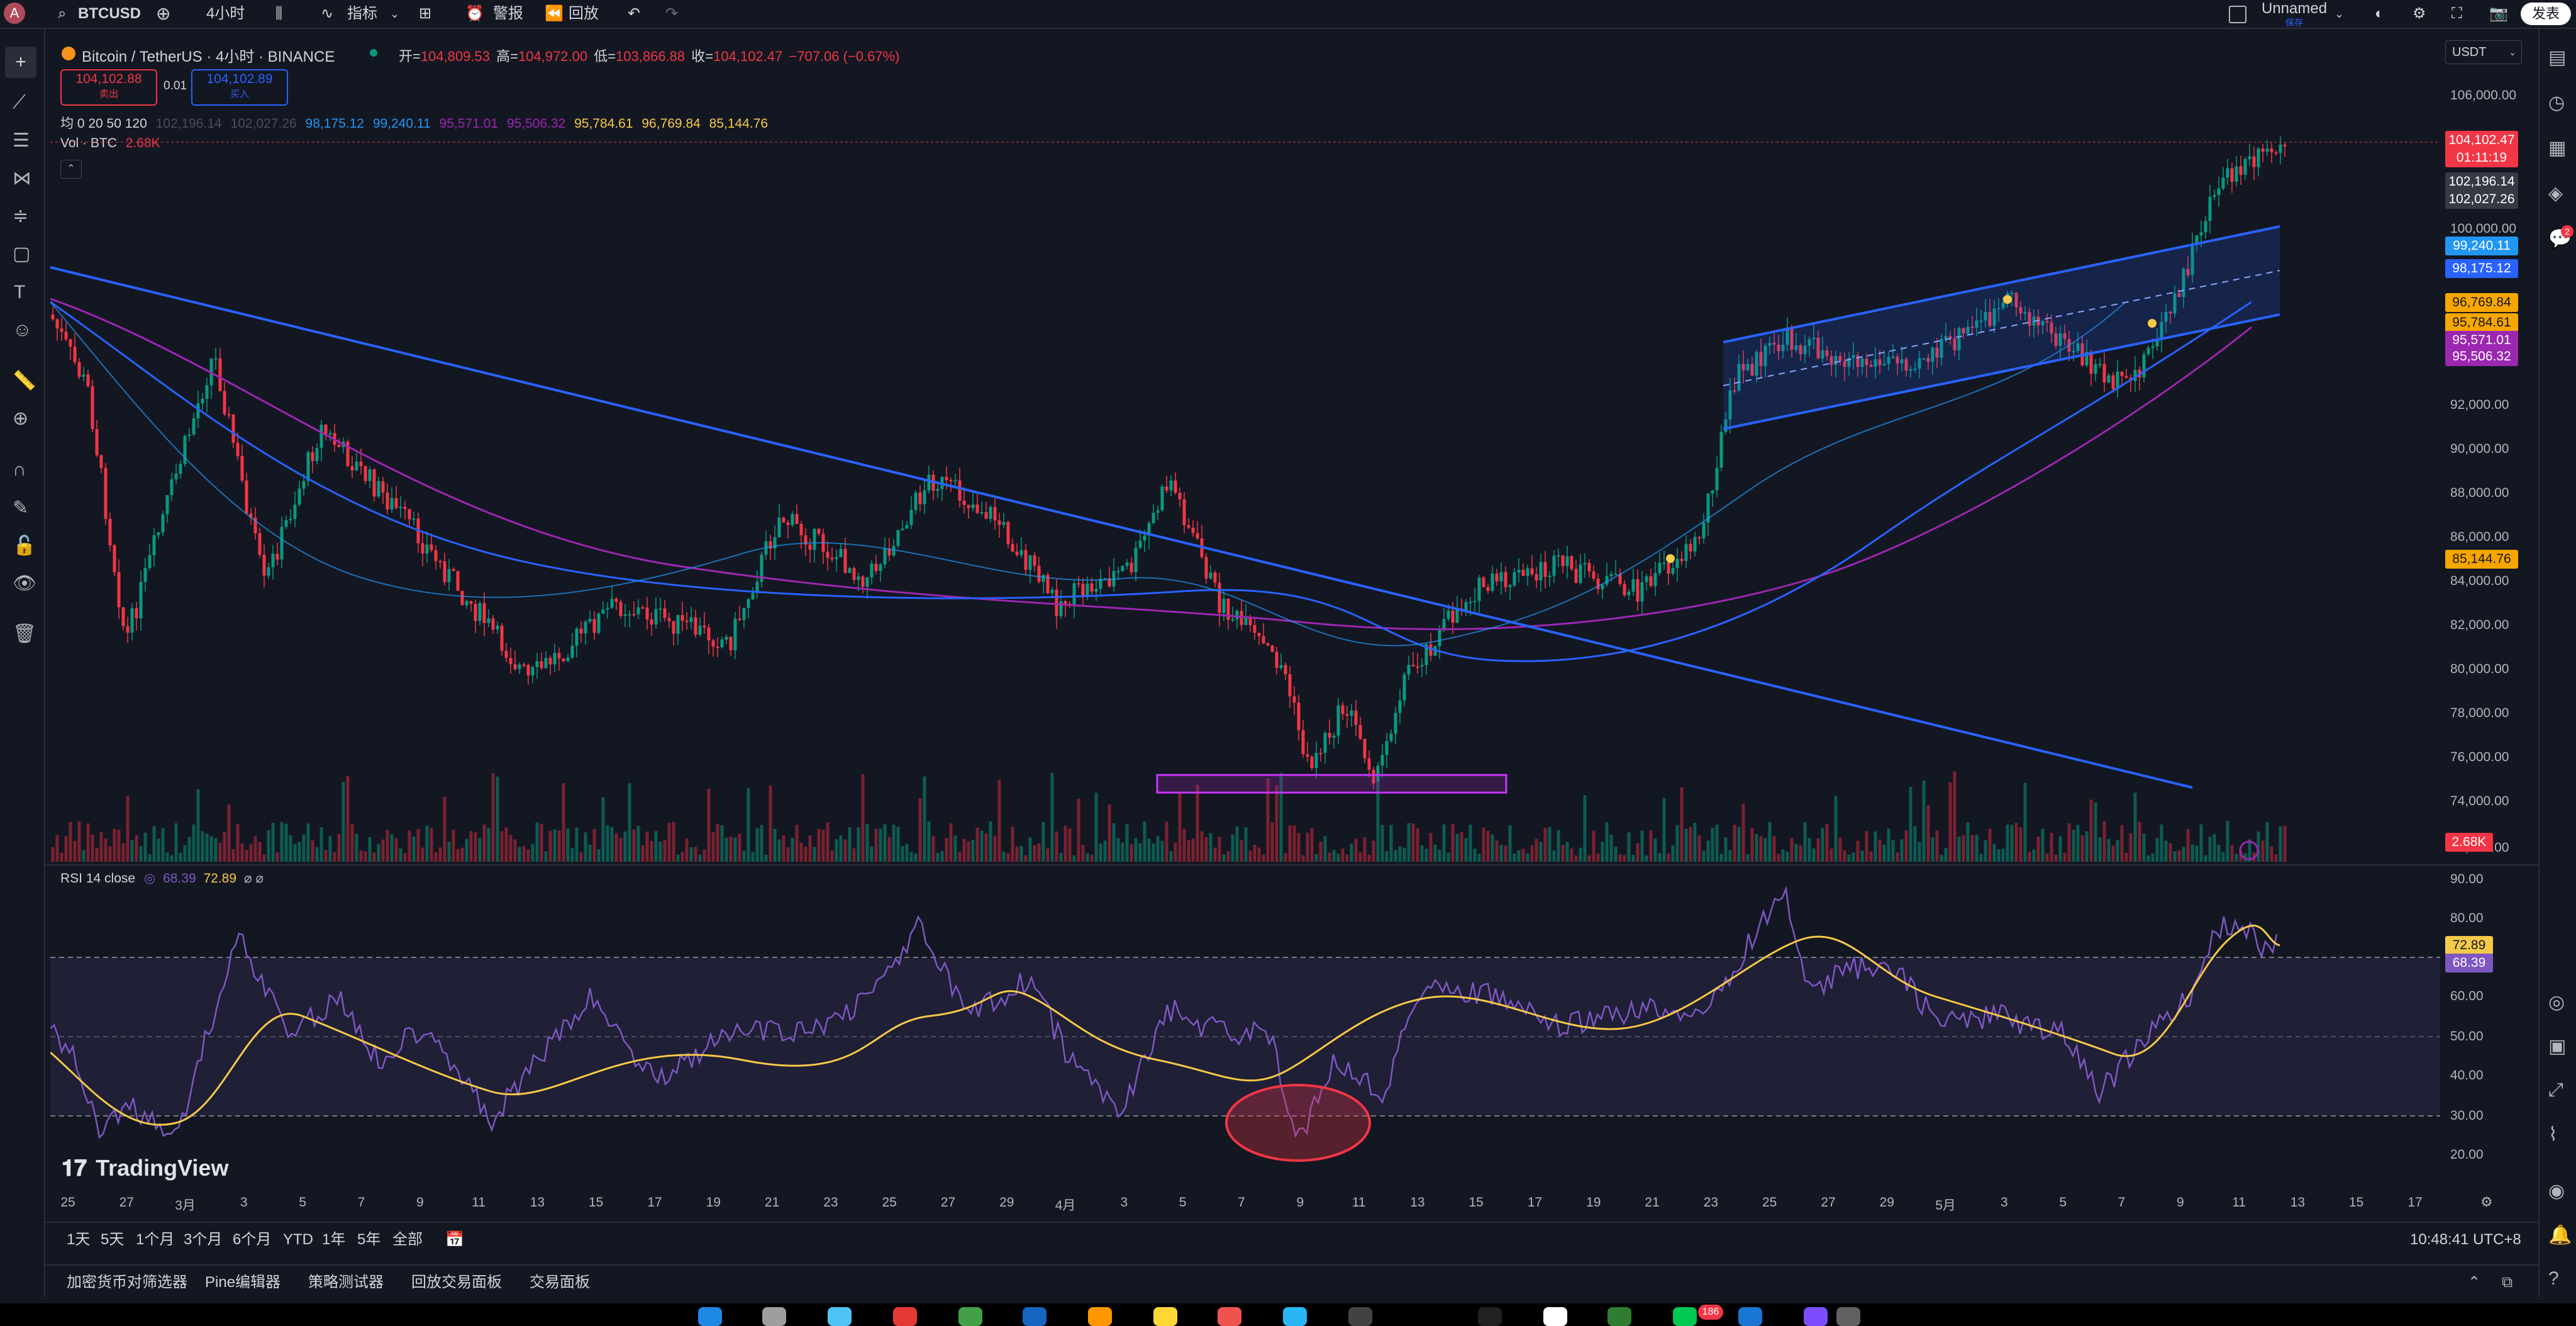 The image size is (2576, 1326). I want to click on compare-symbol-icon: ⊕, so click(163, 14).